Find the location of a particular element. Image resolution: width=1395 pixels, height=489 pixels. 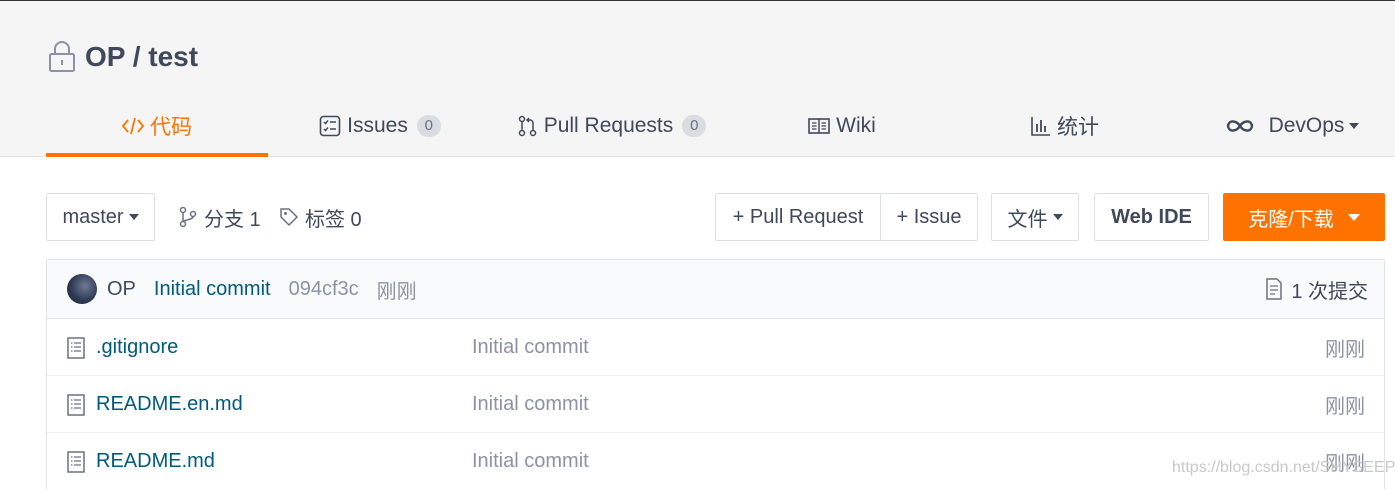

branches-label: 分支 1 is located at coordinates (232, 219).